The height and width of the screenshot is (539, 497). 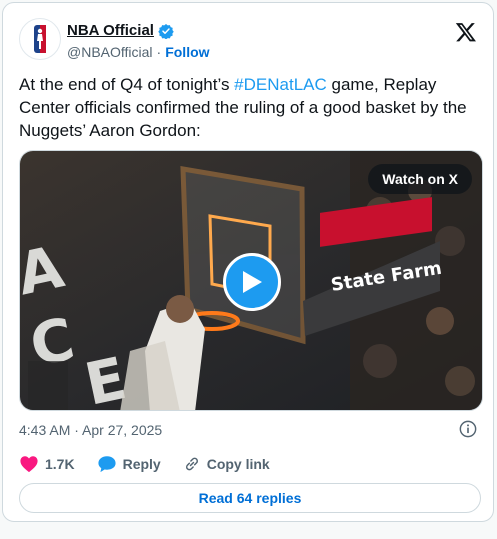 I want to click on reply-button: Reply, so click(x=129, y=464).